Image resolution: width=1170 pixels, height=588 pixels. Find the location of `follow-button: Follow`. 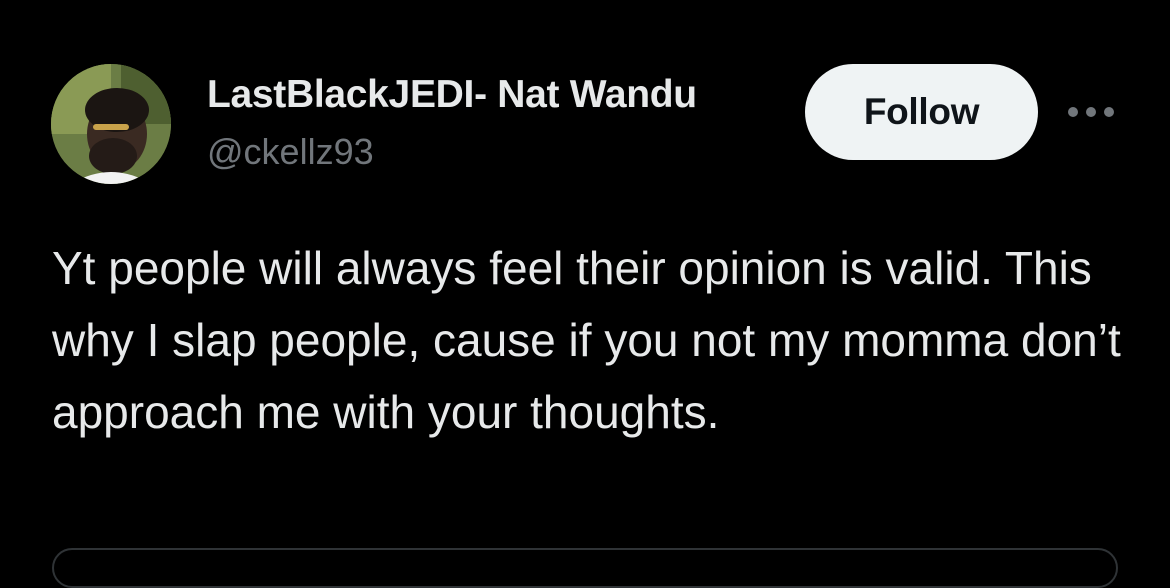

follow-button: Follow is located at coordinates (921, 112).